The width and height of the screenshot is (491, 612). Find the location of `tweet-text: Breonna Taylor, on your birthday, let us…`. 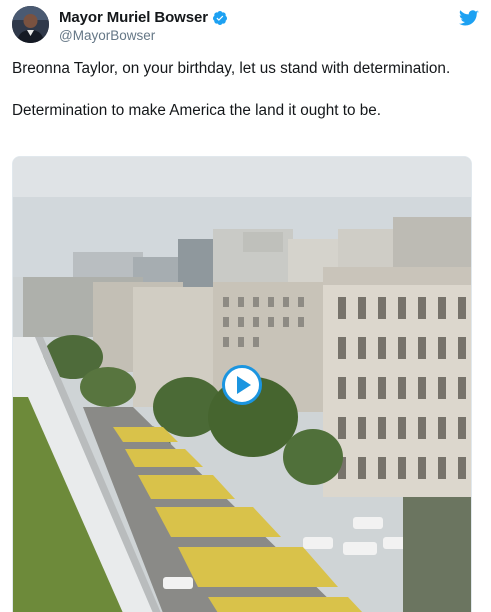

tweet-text: Breonna Taylor, on your birthday, let us… is located at coordinates (242, 89).